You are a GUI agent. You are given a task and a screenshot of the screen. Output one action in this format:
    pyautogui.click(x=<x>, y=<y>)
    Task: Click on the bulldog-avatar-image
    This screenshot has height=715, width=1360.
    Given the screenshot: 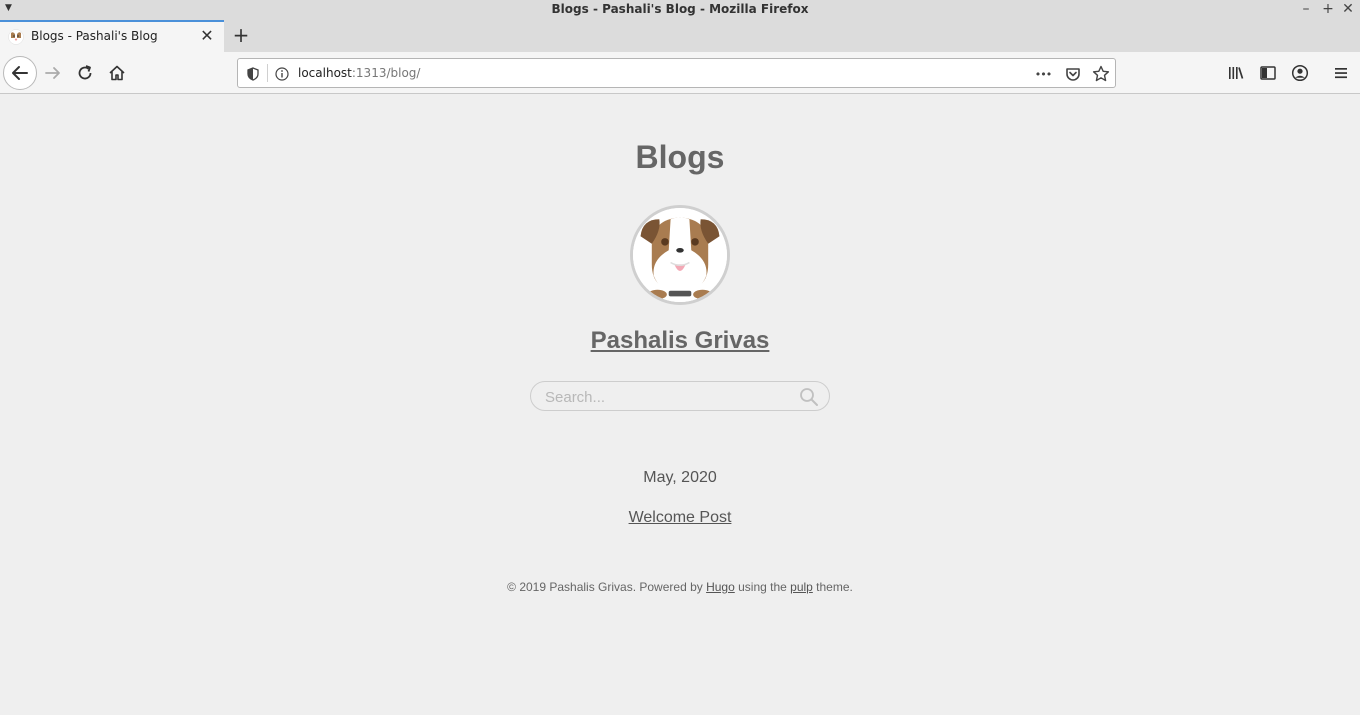 What is the action you would take?
    pyautogui.click(x=680, y=255)
    